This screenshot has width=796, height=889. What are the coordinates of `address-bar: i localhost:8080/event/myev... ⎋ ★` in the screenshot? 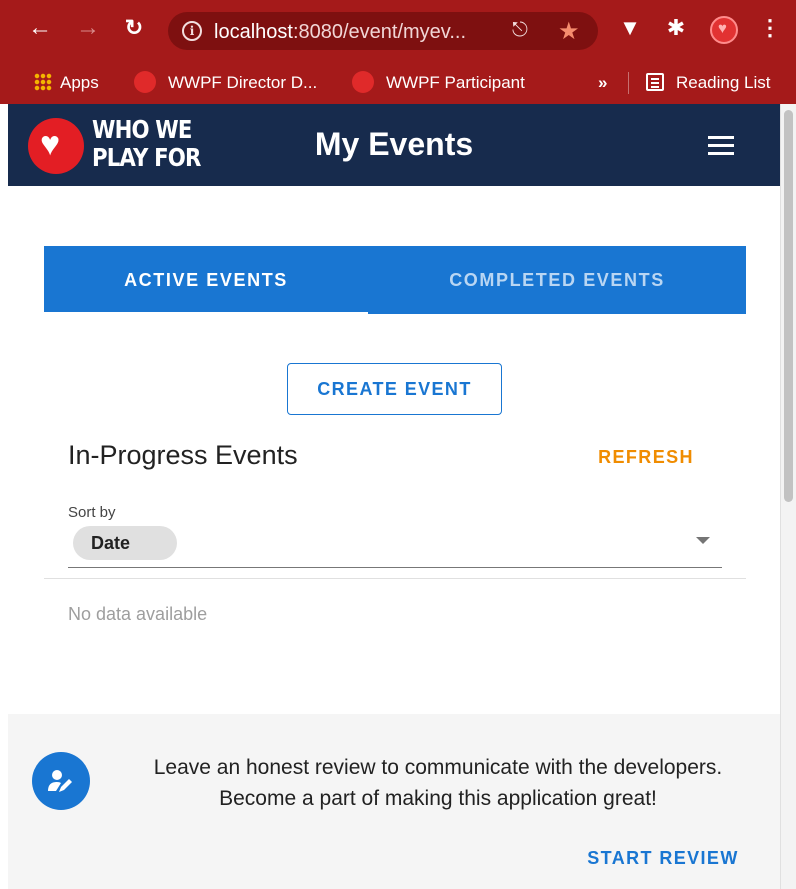 It's located at (383, 31).